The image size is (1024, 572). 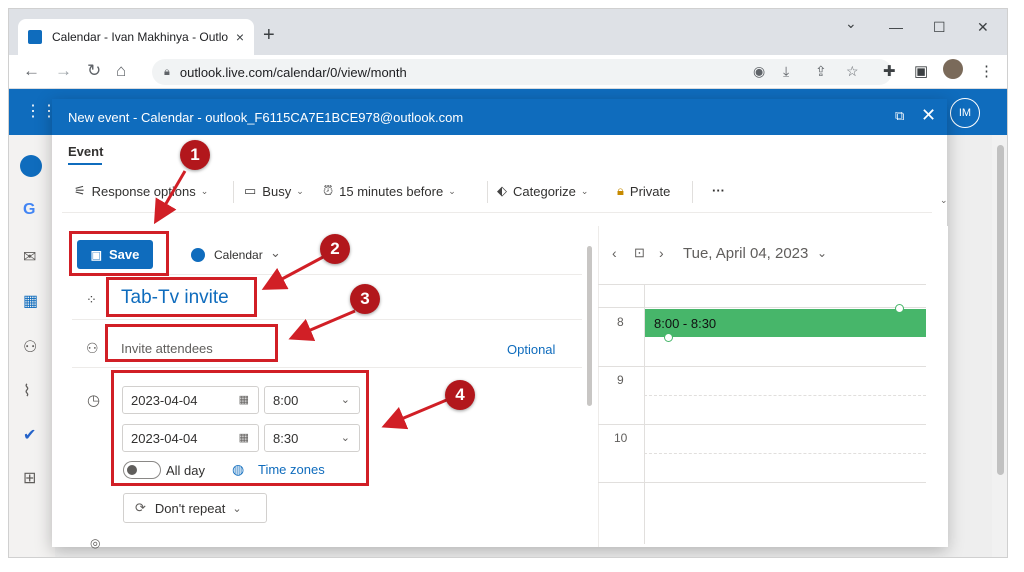 What do you see at coordinates (460, 395) in the screenshot?
I see `annotation-number-4: 4` at bounding box center [460, 395].